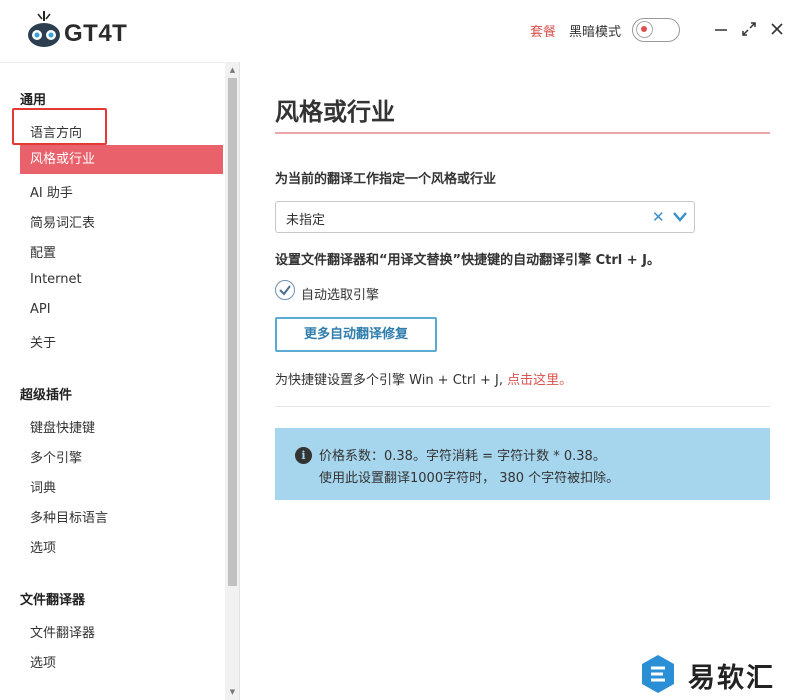 The height and width of the screenshot is (700, 805). I want to click on close-button, so click(777, 29).